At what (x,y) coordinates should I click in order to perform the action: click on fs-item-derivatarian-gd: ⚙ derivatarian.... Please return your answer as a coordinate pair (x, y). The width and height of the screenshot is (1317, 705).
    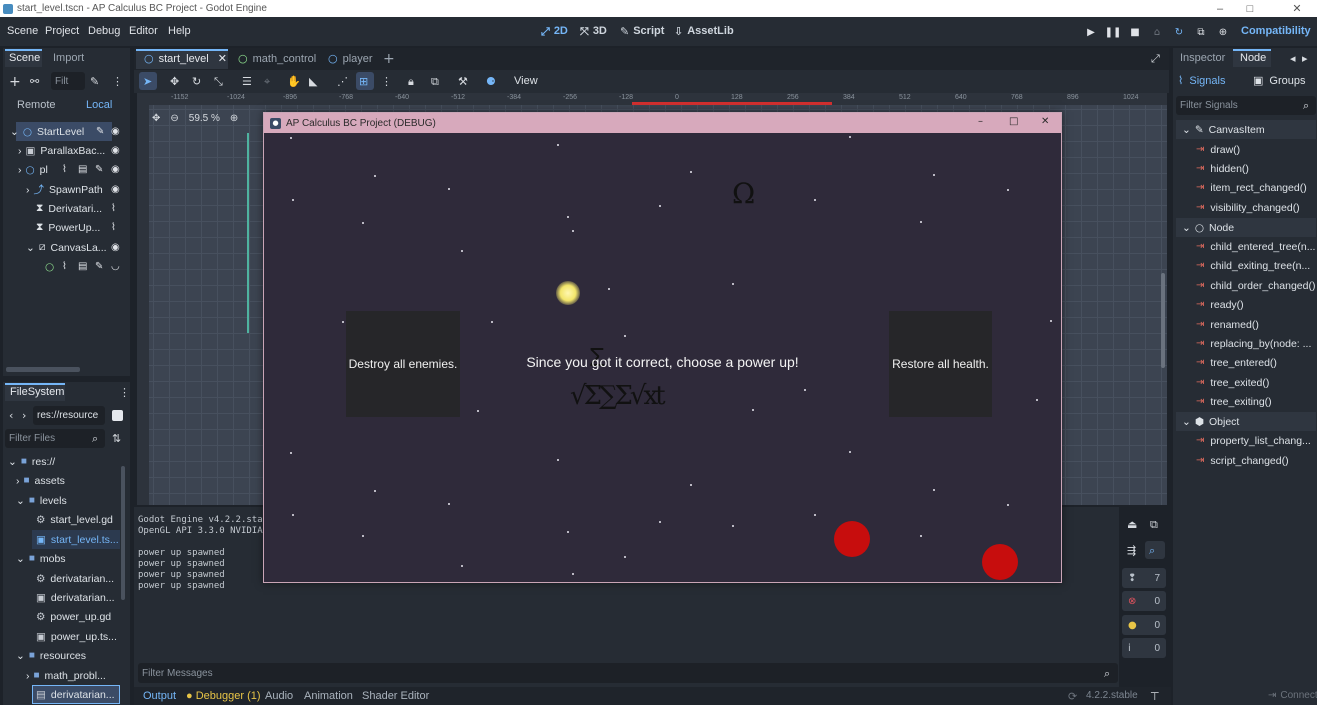
    Looking at the image, I should click on (75, 578).